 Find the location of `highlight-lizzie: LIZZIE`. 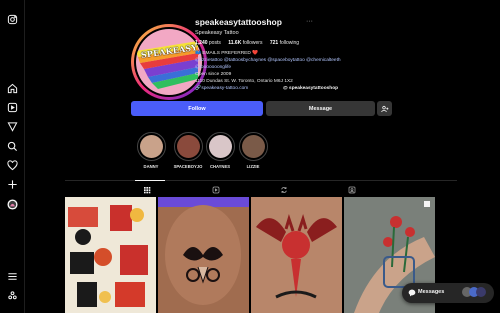

highlight-lizzie: LIZZIE is located at coordinates (253, 150).